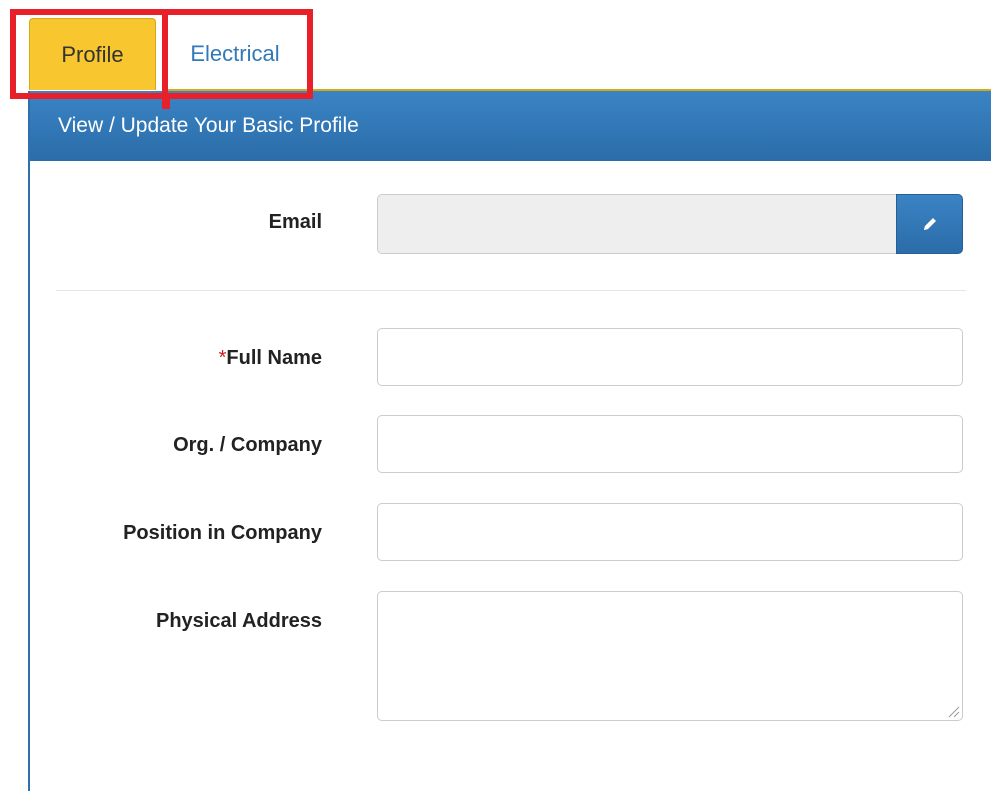 Image resolution: width=991 pixels, height=791 pixels. What do you see at coordinates (274, 358) in the screenshot?
I see `full-name-label-text: Full Name` at bounding box center [274, 358].